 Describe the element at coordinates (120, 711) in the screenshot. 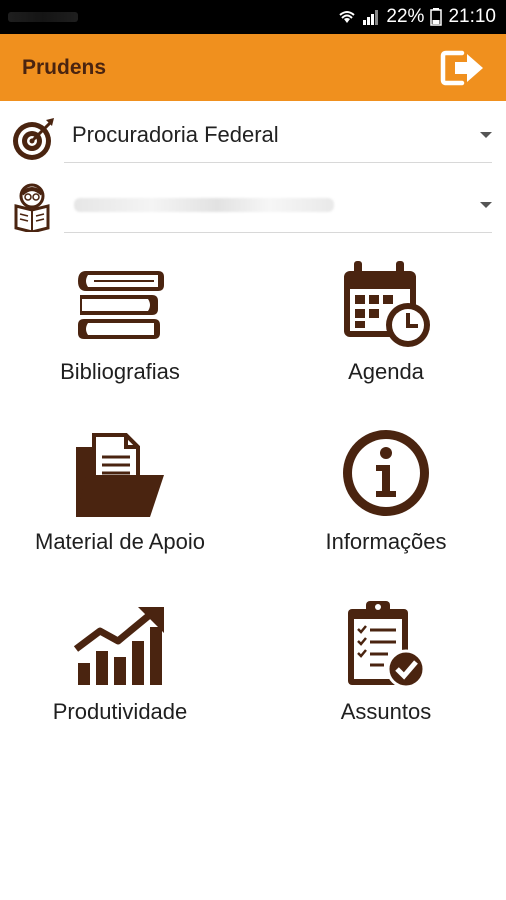

I see `tile-label: Produtividade` at that location.